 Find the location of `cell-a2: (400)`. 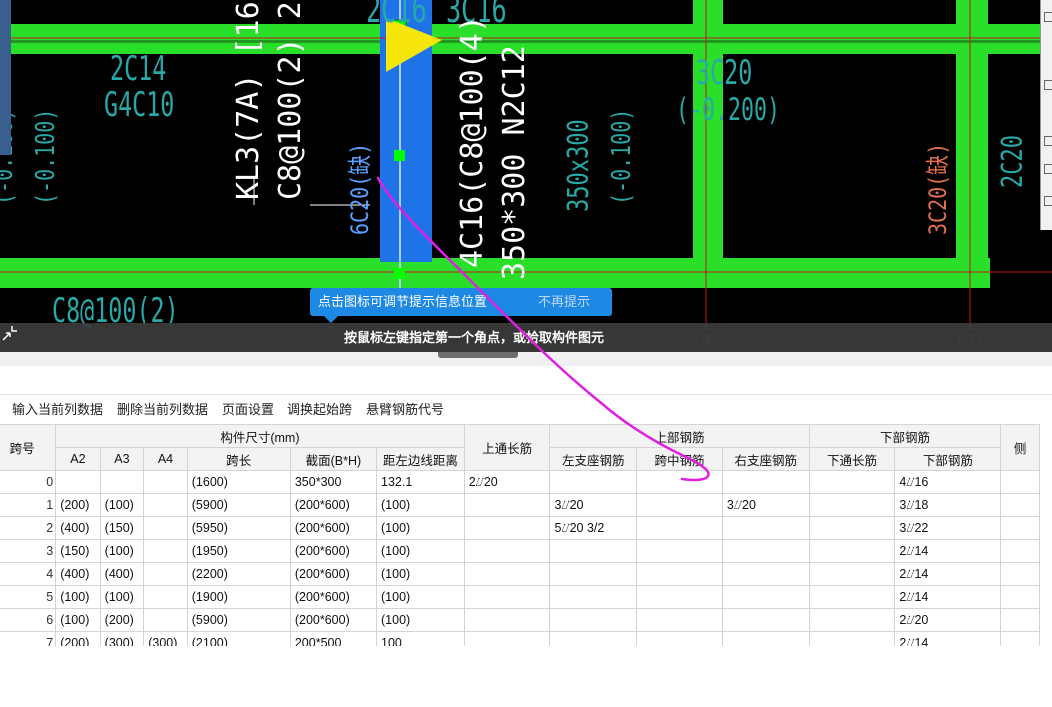

cell-a2: (400) is located at coordinates (78, 574).